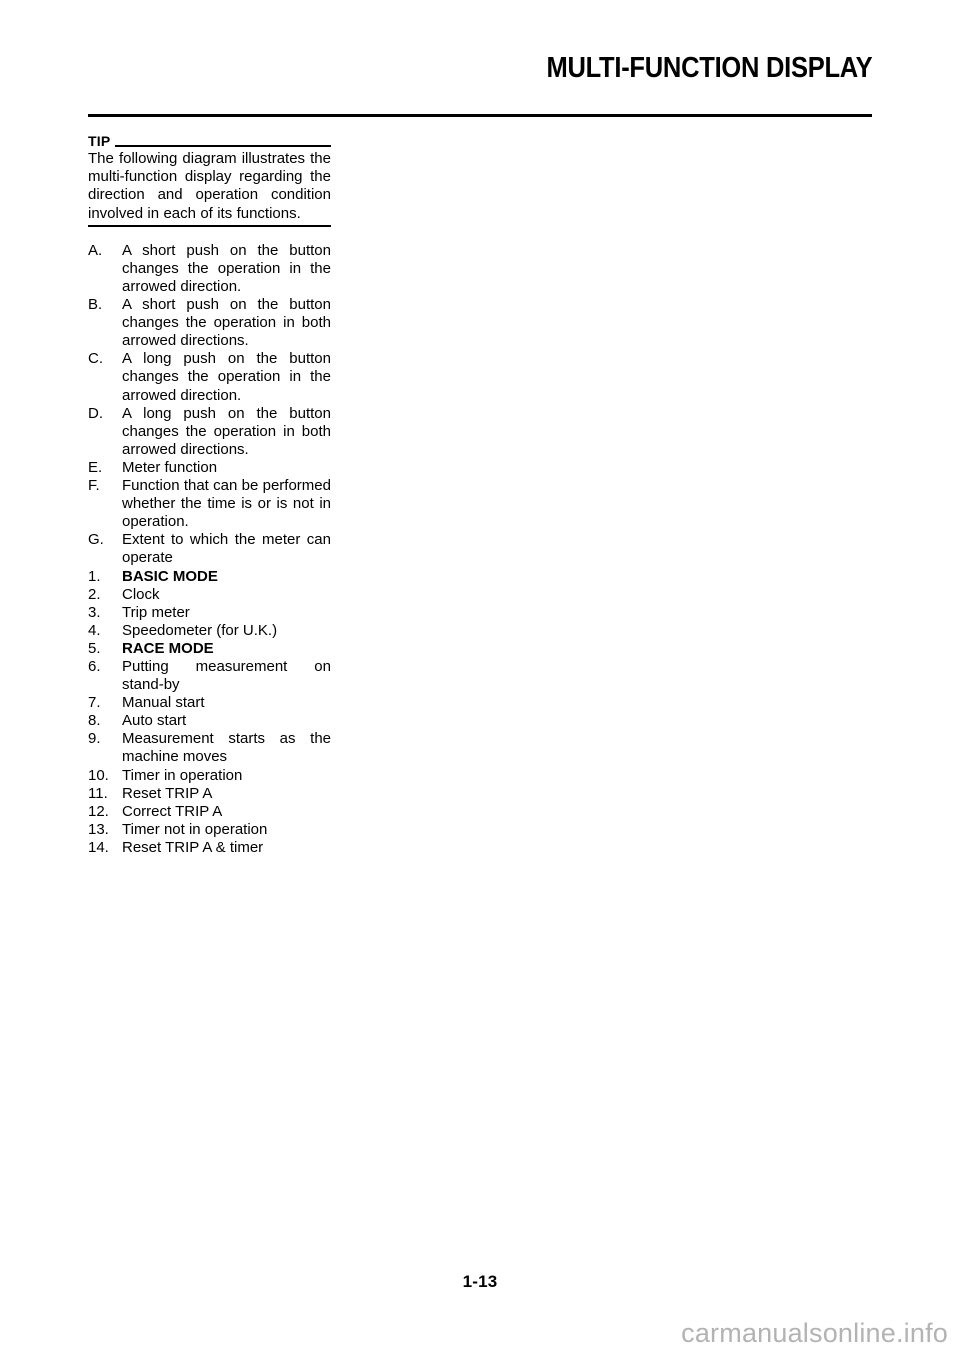 Image resolution: width=960 pixels, height=1358 pixels. I want to click on numbered_items-text: Timer in operation, so click(182, 775).